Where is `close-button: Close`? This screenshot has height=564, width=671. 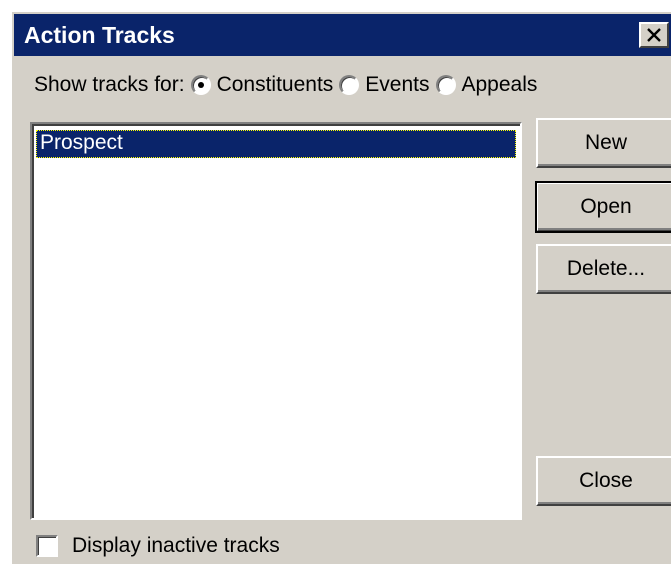 close-button: Close is located at coordinates (603, 481).